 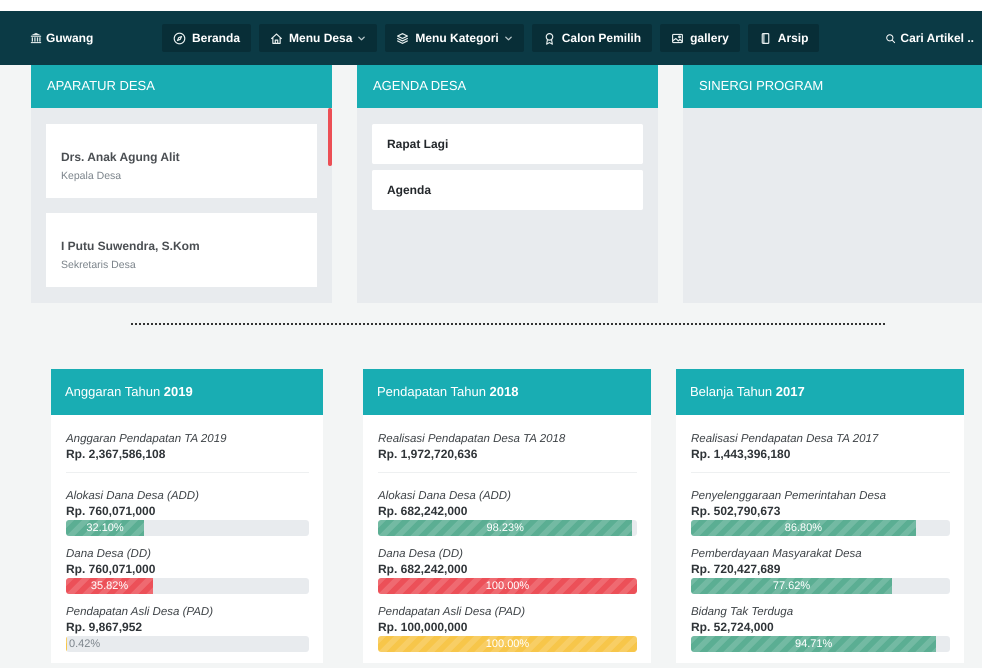 What do you see at coordinates (187, 392) in the screenshot?
I see `card-title: Anggaran Tahun 2019` at bounding box center [187, 392].